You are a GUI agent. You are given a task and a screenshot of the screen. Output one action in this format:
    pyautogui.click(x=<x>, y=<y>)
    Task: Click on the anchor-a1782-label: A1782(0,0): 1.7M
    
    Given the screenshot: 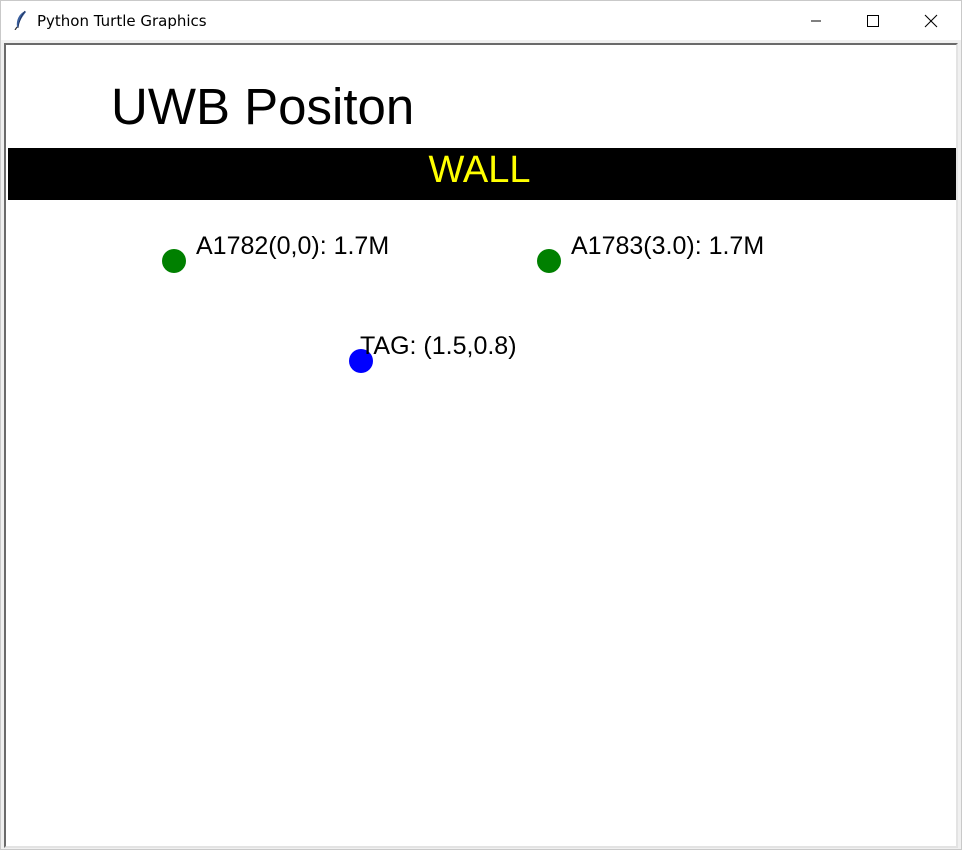 What is the action you would take?
    pyautogui.click(x=293, y=246)
    